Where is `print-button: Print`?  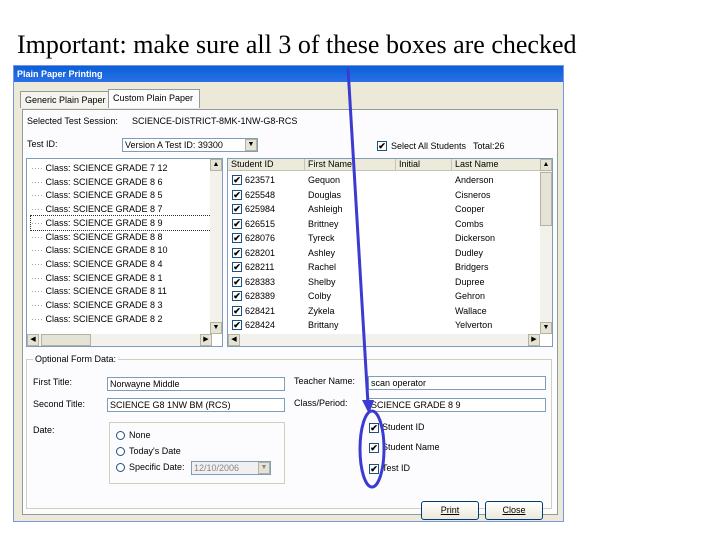
print-button: Print is located at coordinates (450, 510).